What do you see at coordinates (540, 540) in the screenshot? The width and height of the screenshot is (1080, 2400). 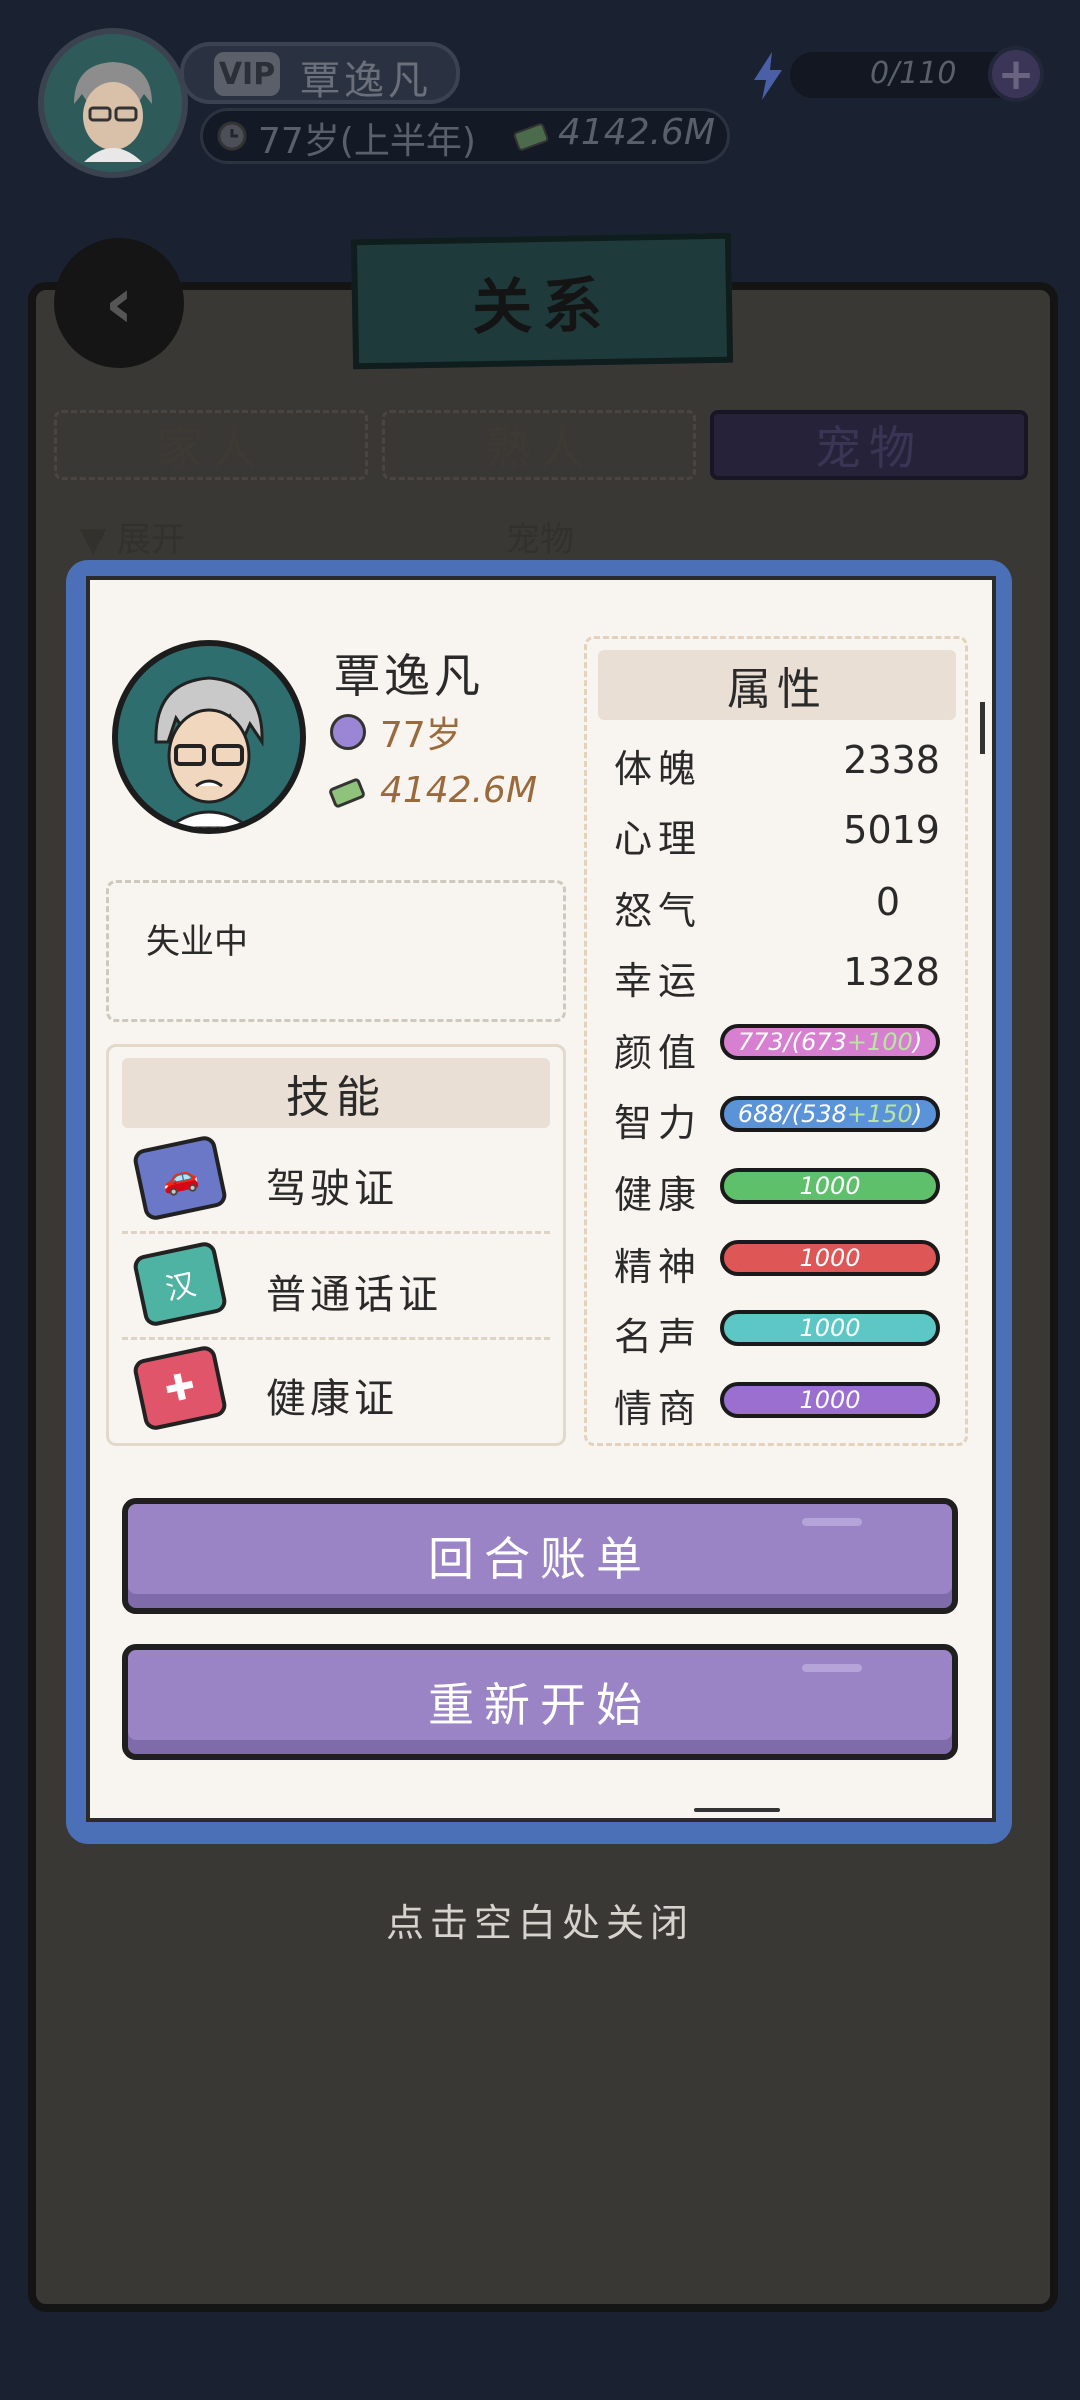 I see `pets-section-label: 宠物` at bounding box center [540, 540].